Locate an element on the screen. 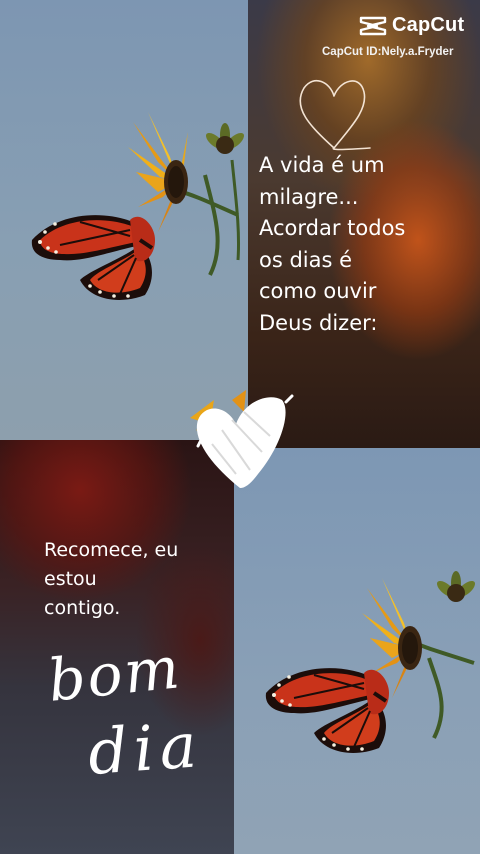  quote-top-line: os dias é is located at coordinates (306, 259).